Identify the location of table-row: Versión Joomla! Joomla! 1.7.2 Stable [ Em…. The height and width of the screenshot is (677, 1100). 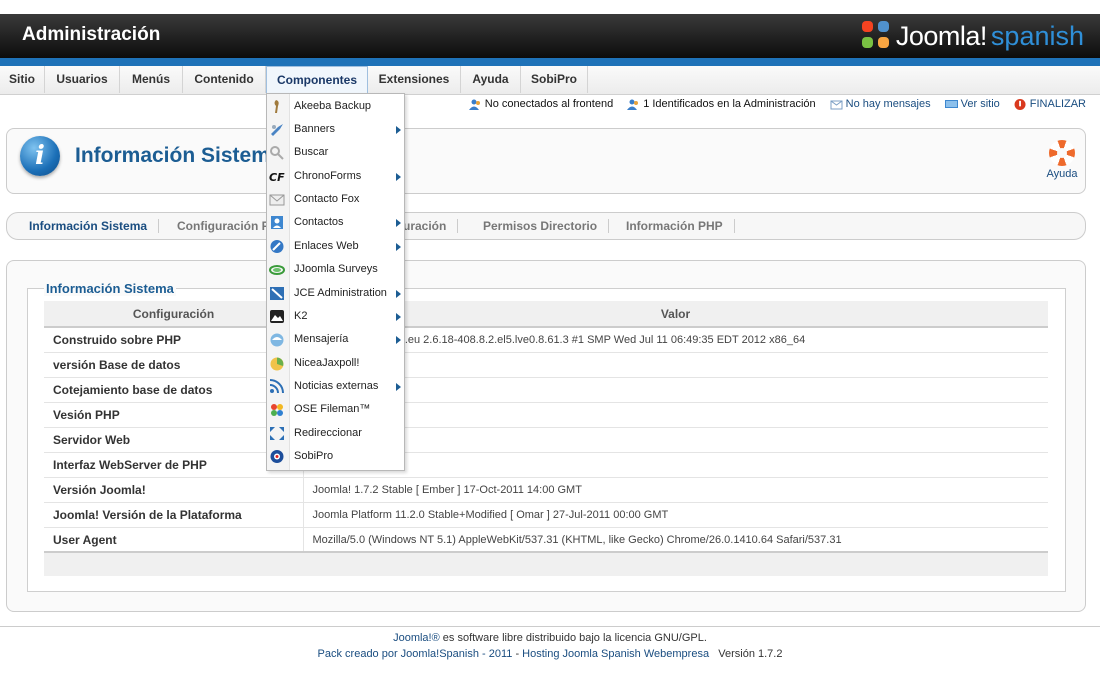
(546, 490).